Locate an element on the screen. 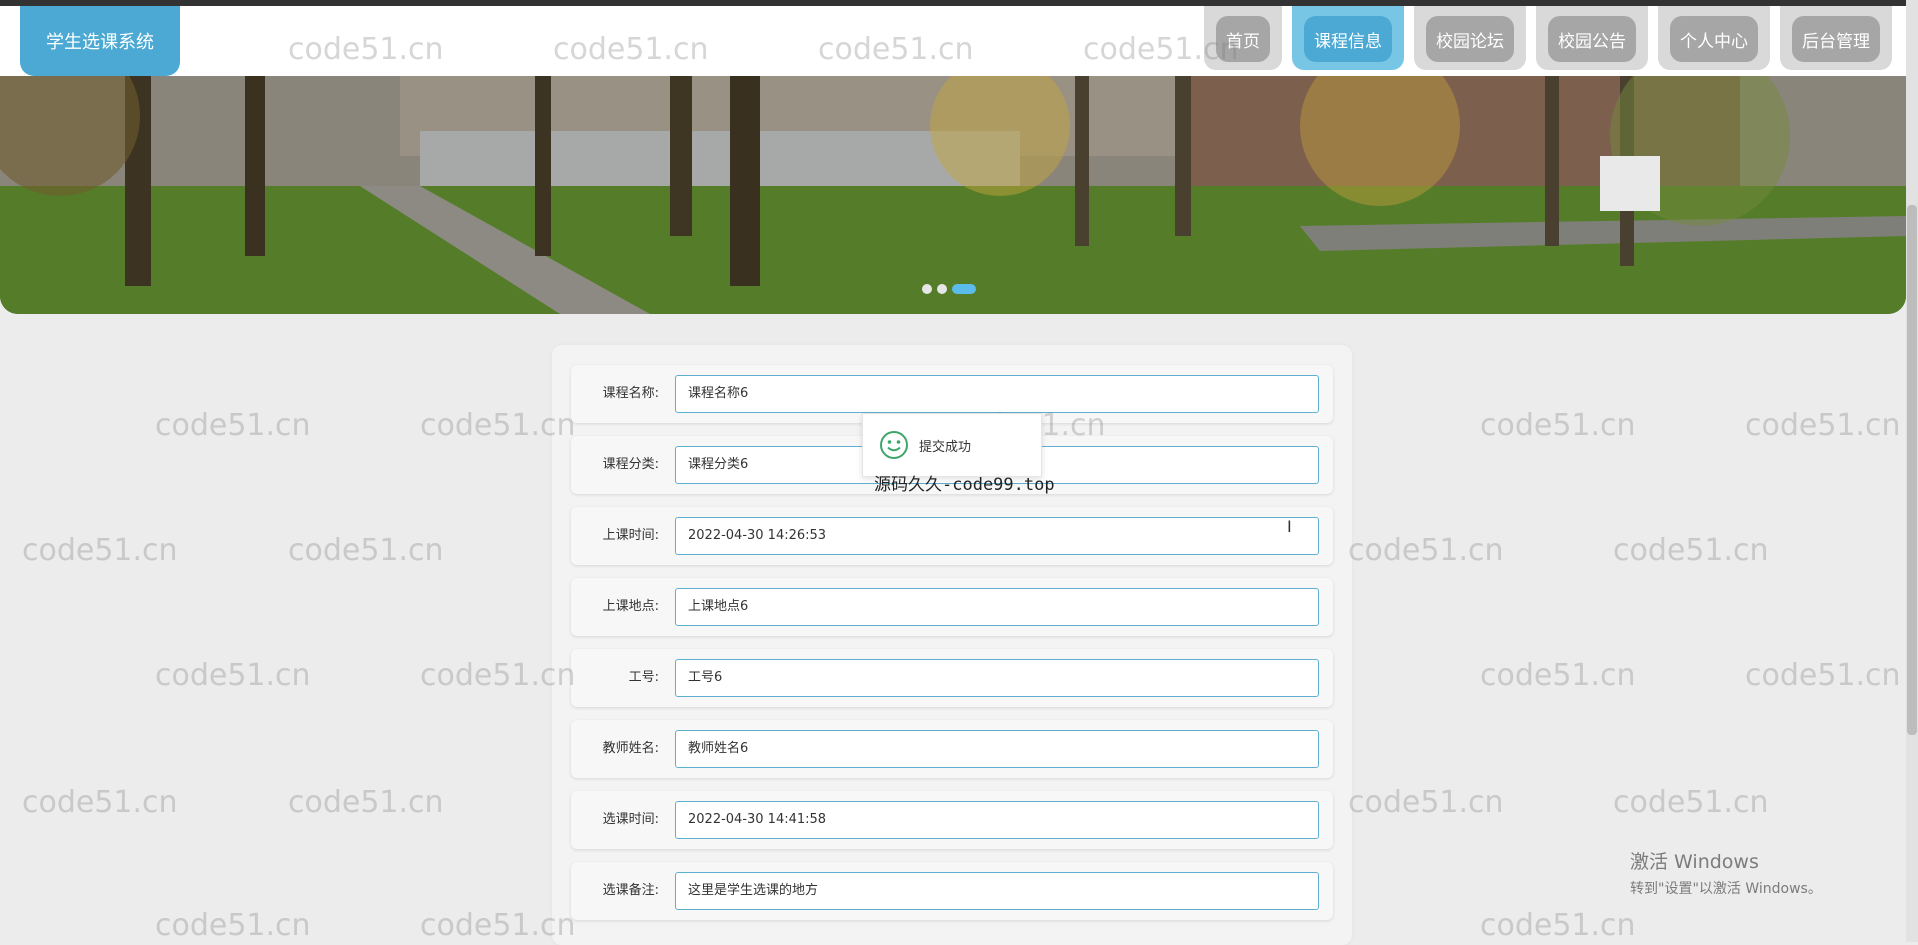  nav-label: 校园公告 is located at coordinates (1592, 39).